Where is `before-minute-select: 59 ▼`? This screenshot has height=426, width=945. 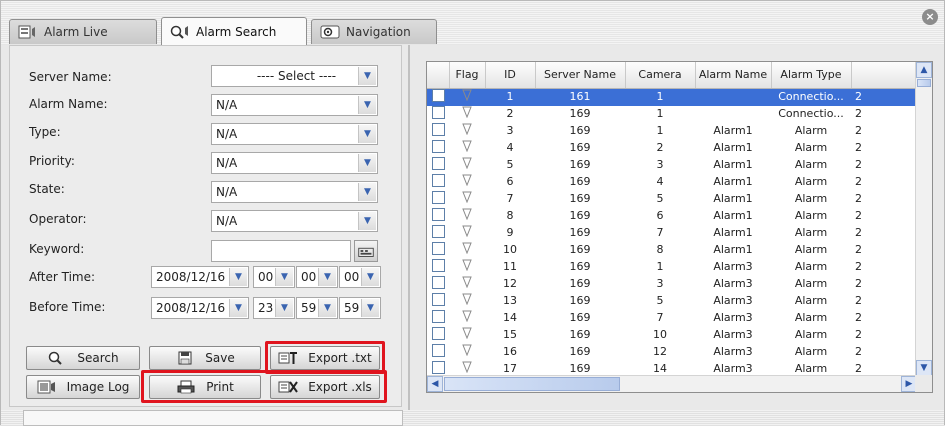 before-minute-select: 59 ▼ is located at coordinates (317, 308).